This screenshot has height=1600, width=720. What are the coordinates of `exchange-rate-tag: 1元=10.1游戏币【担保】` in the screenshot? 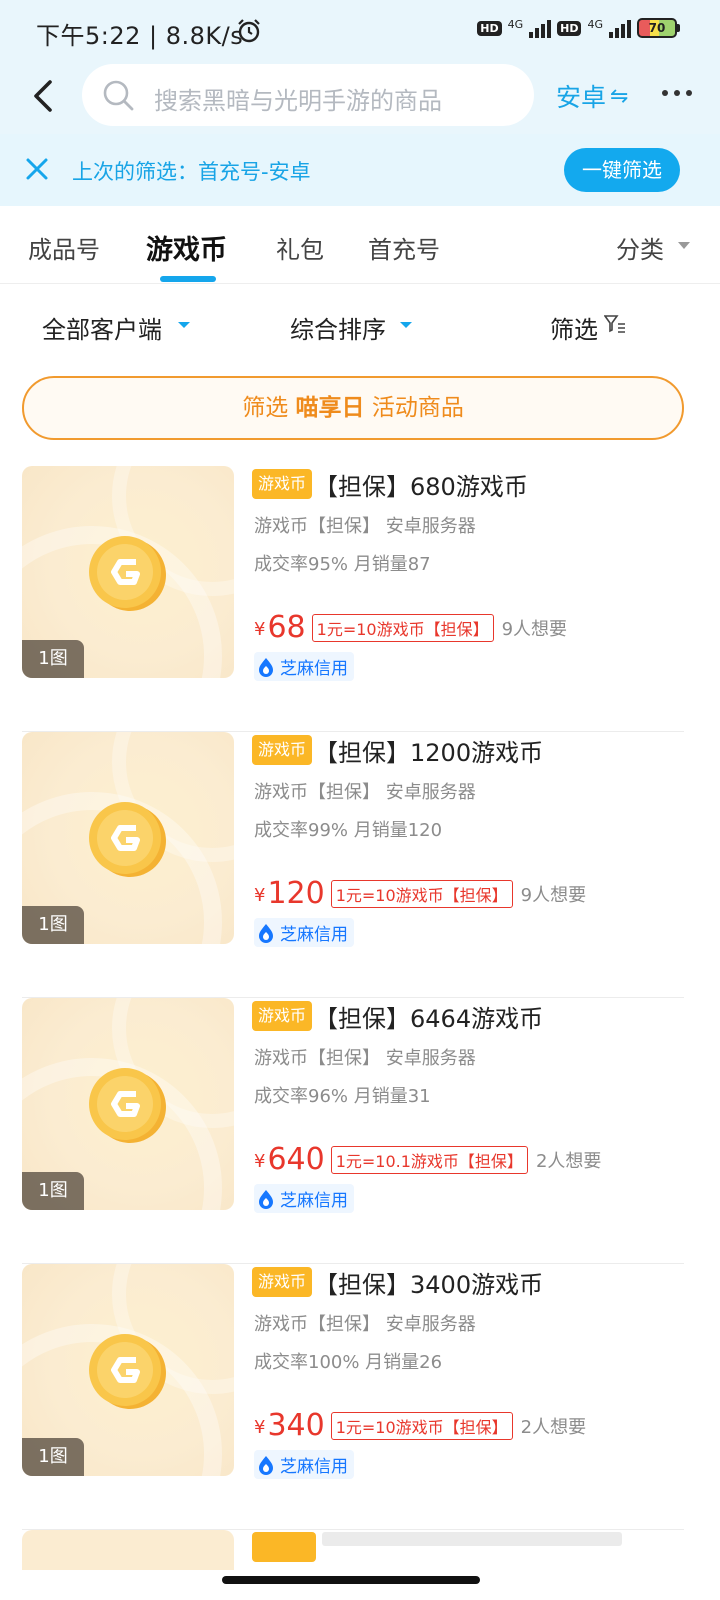 It's located at (429, 1159).